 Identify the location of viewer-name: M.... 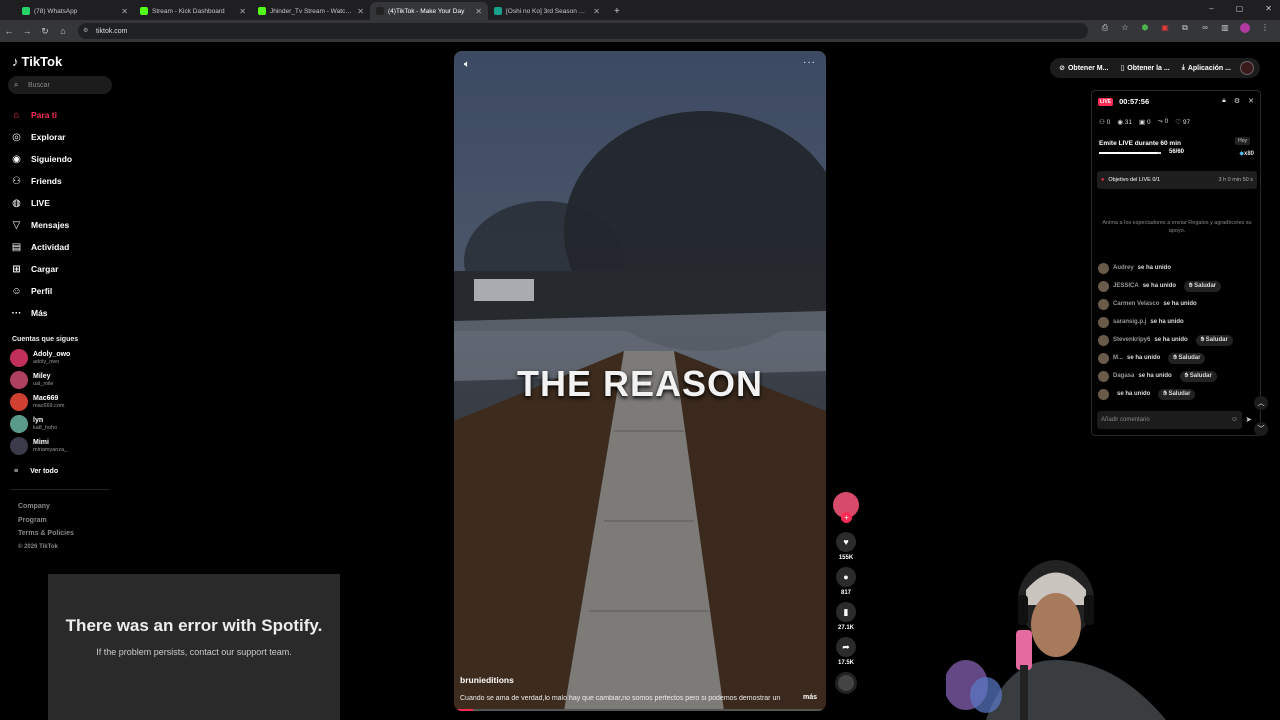
(1118, 358).